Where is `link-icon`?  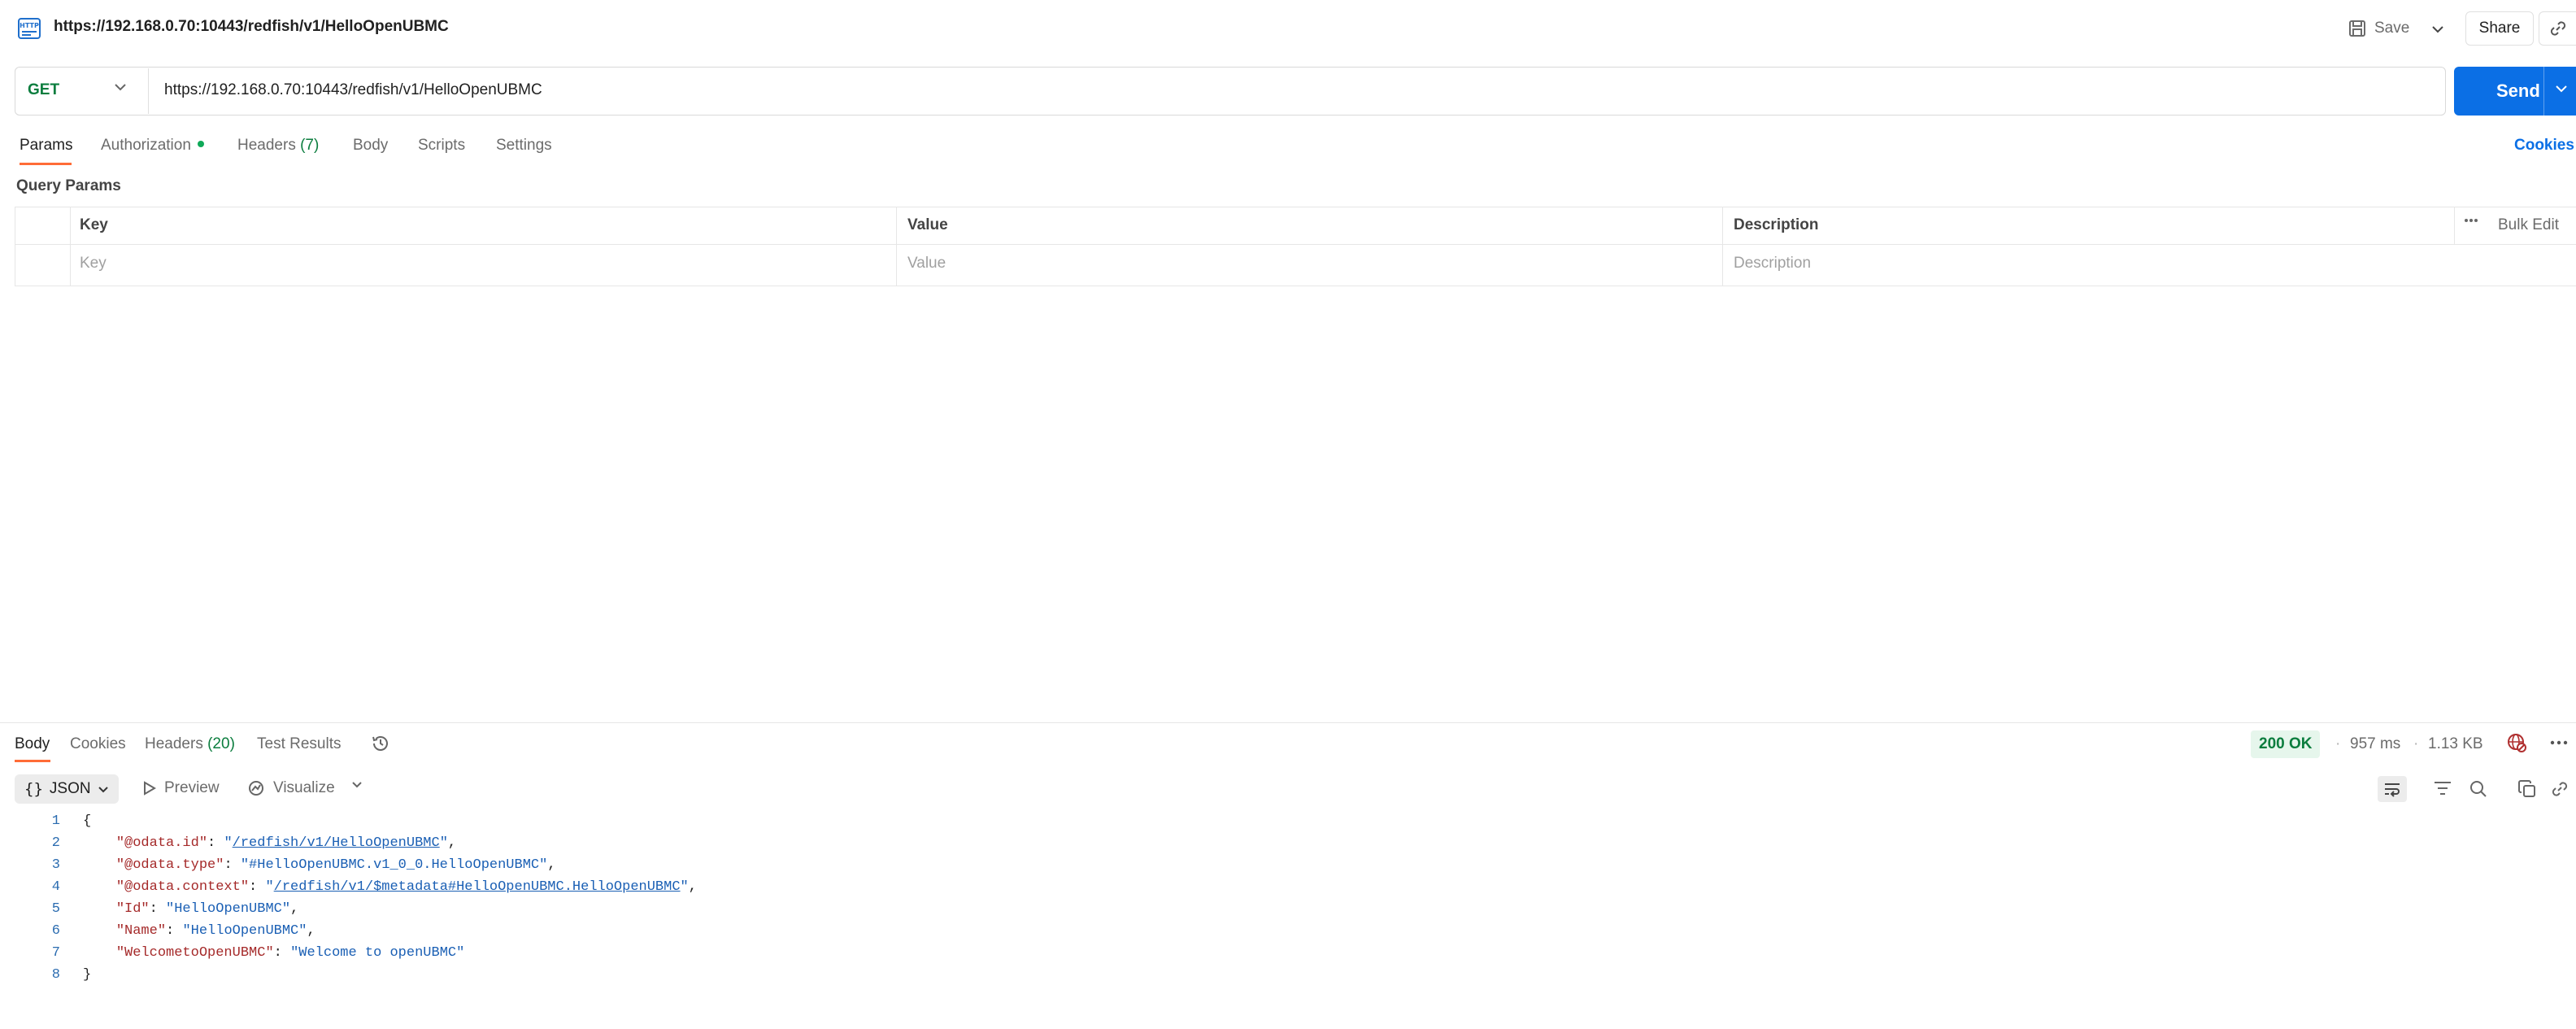 link-icon is located at coordinates (2560, 789).